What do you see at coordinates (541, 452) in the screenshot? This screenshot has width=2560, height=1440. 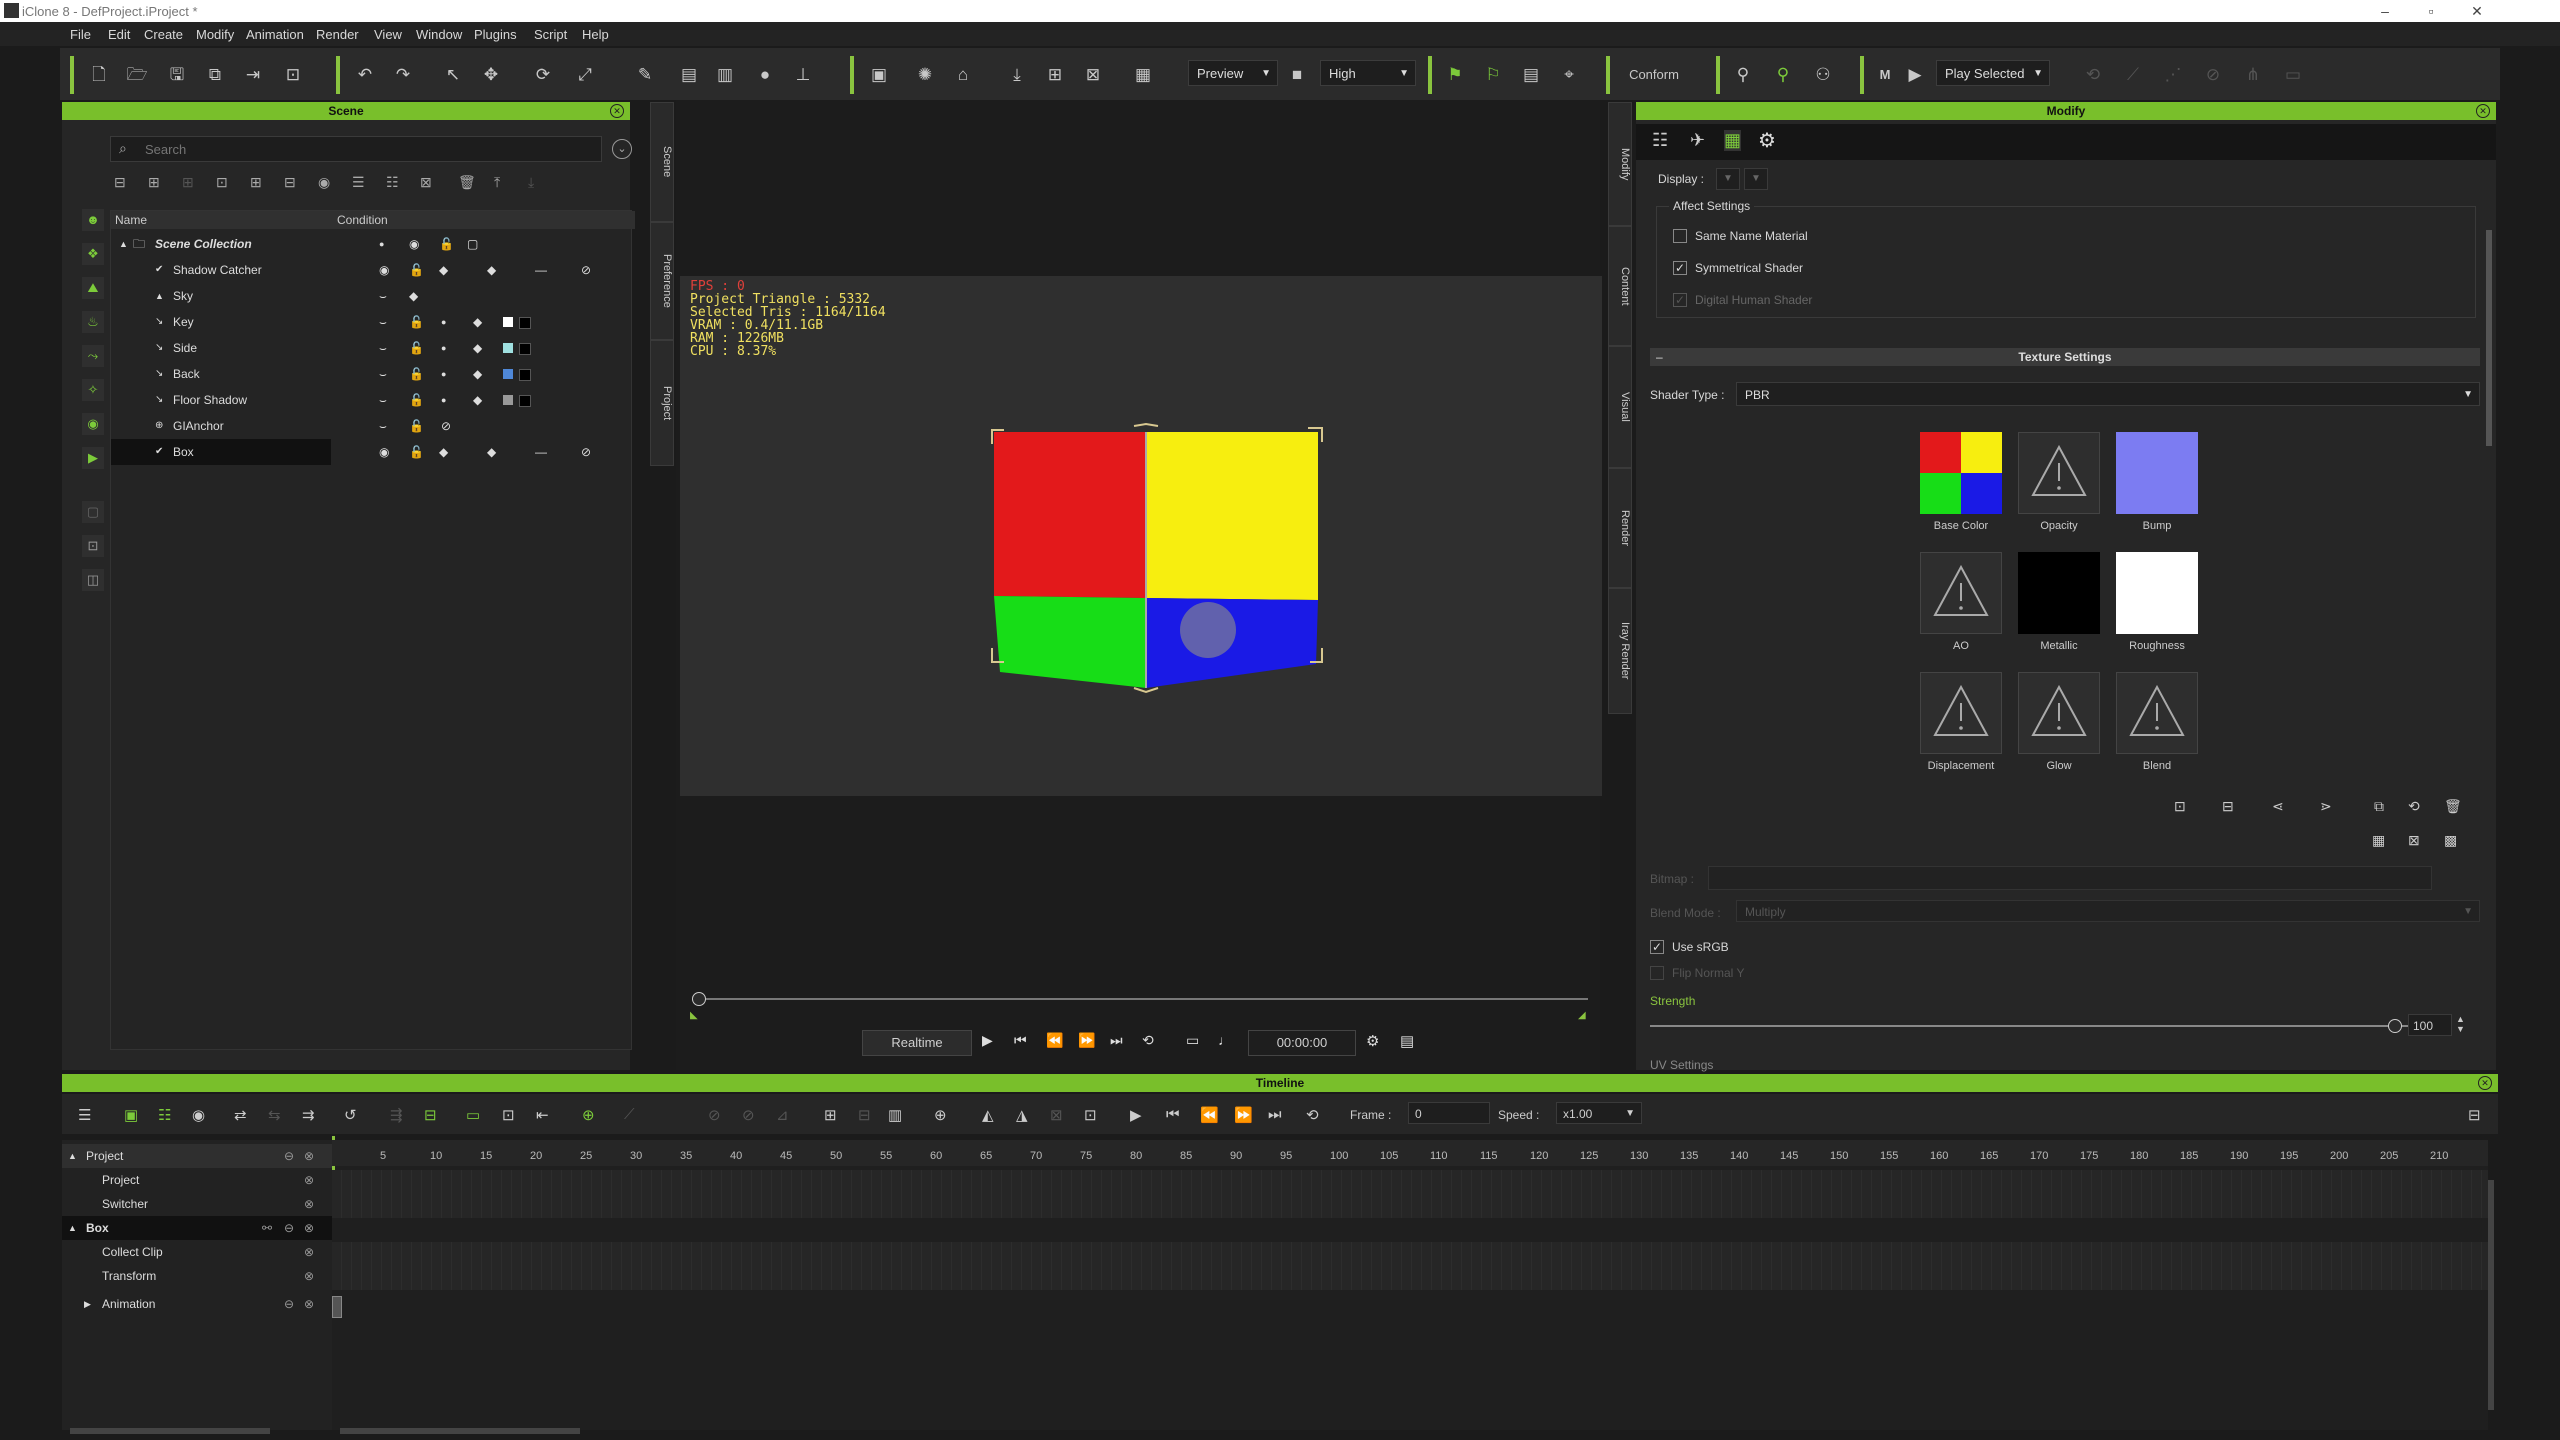 I see `dash-icon: —` at bounding box center [541, 452].